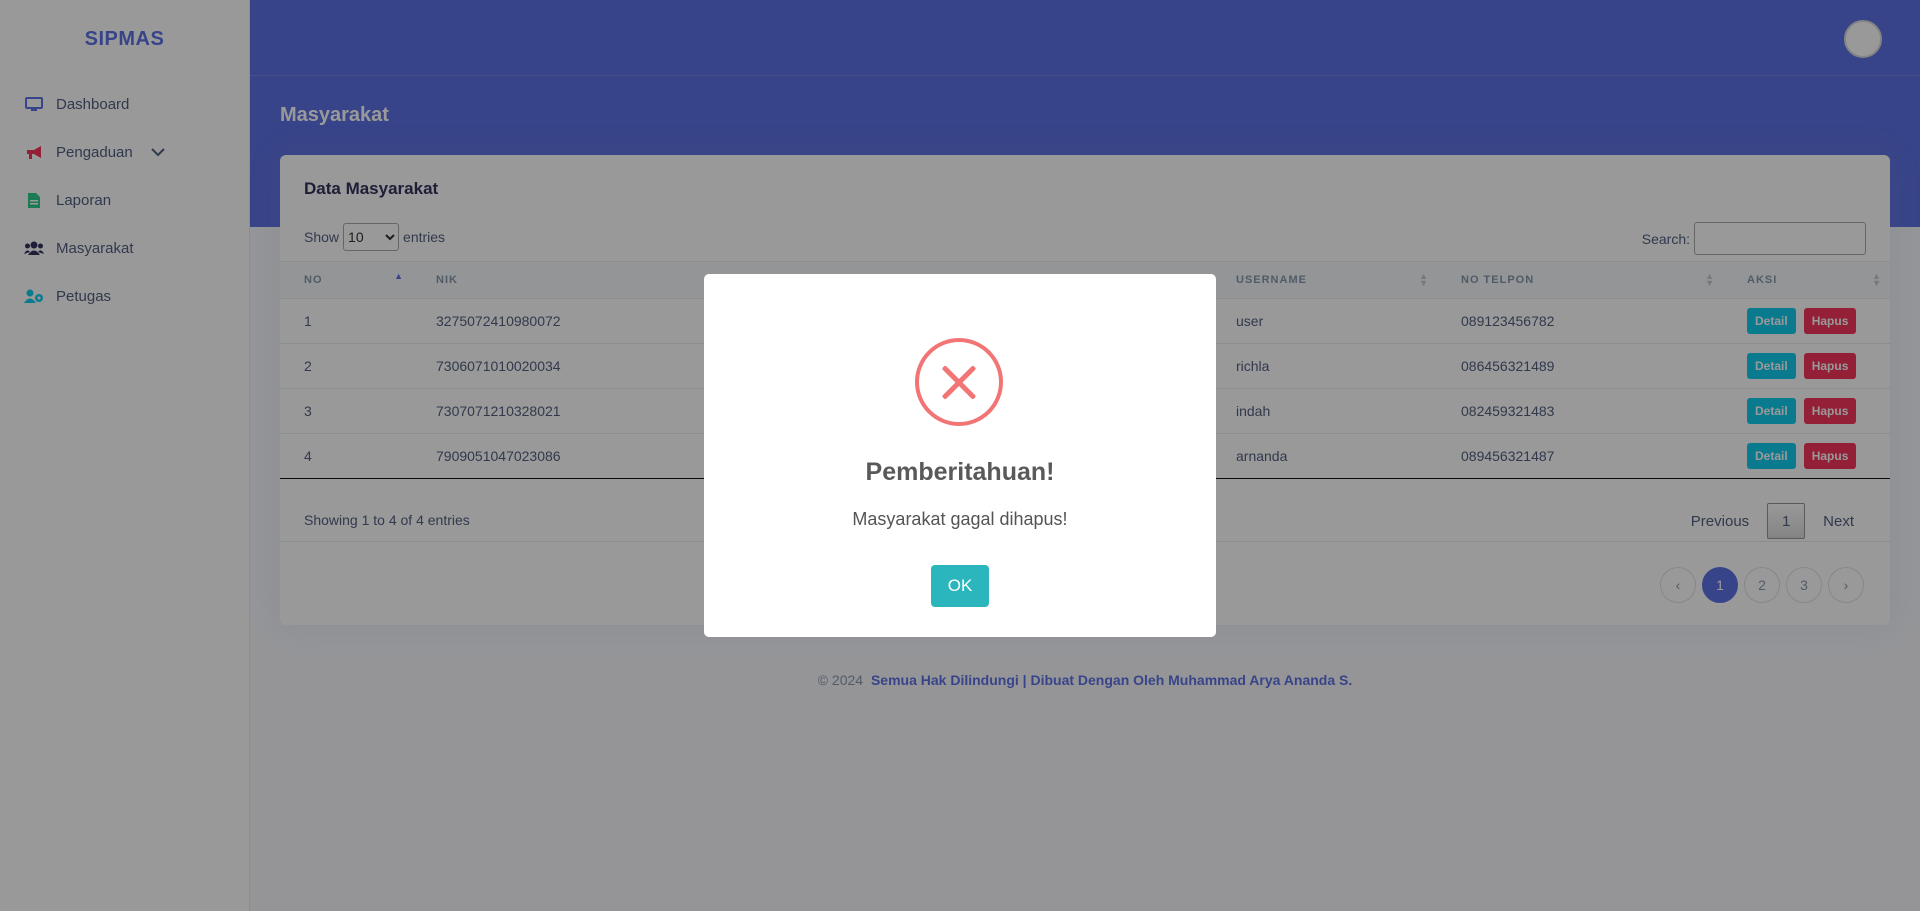 This screenshot has height=911, width=1920. What do you see at coordinates (960, 519) in the screenshot?
I see `modal-message: Masyarakat gagal dihapus!` at bounding box center [960, 519].